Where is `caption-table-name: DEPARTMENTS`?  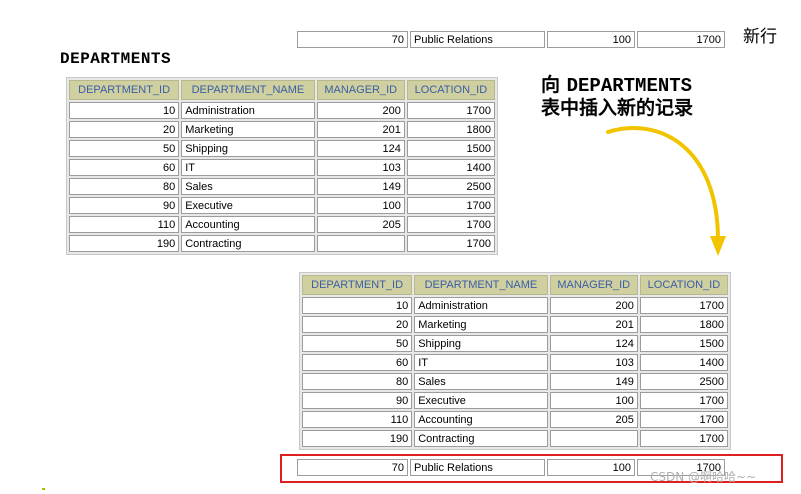 caption-table-name: DEPARTMENTS is located at coordinates (629, 86).